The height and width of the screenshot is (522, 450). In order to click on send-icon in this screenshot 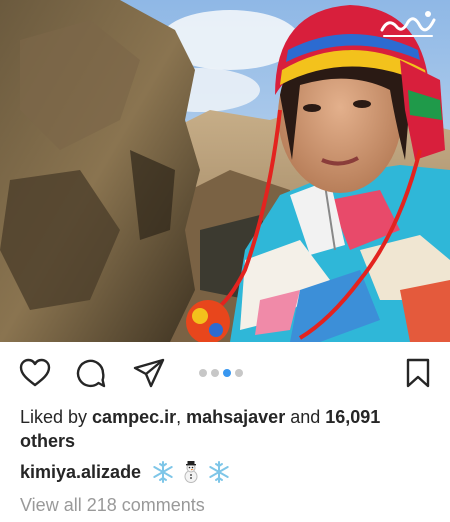, I will do `click(149, 373)`.